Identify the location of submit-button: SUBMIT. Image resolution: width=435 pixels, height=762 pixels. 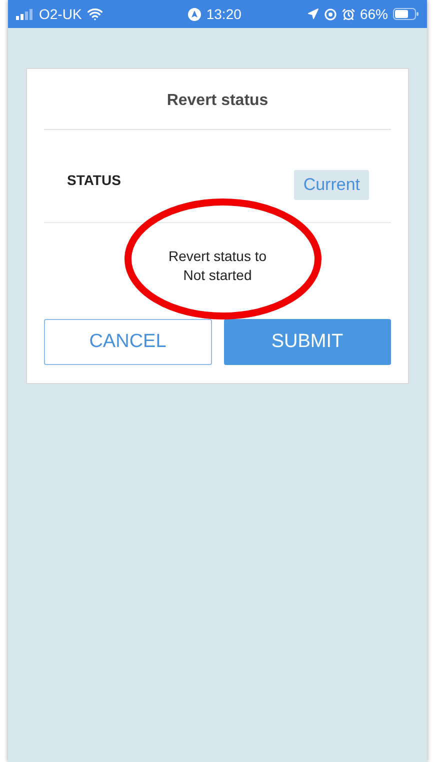
(307, 342).